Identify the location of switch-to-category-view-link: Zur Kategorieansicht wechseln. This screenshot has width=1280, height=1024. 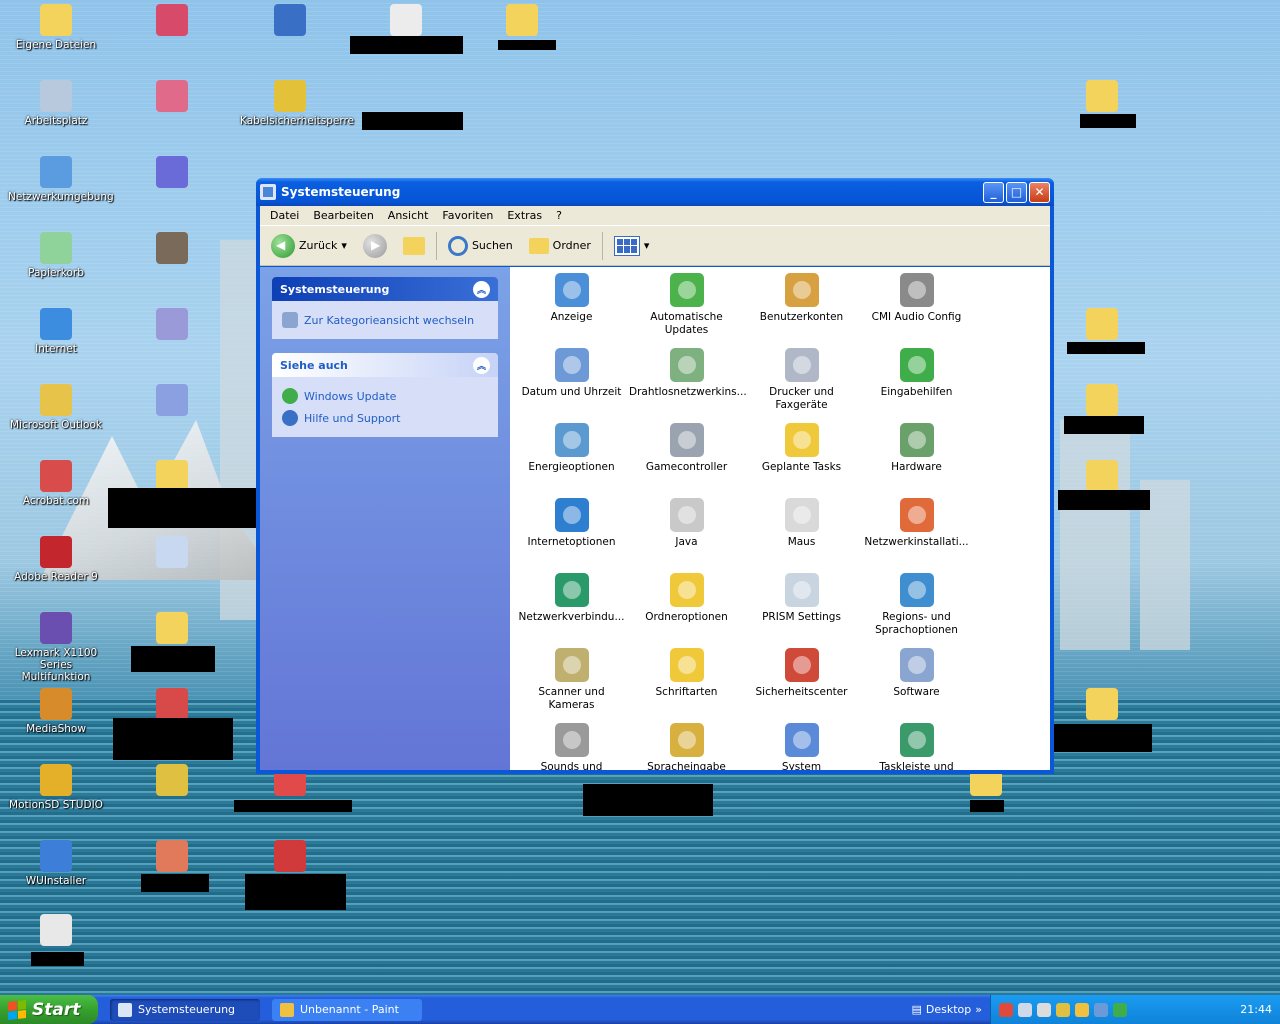
(385, 320).